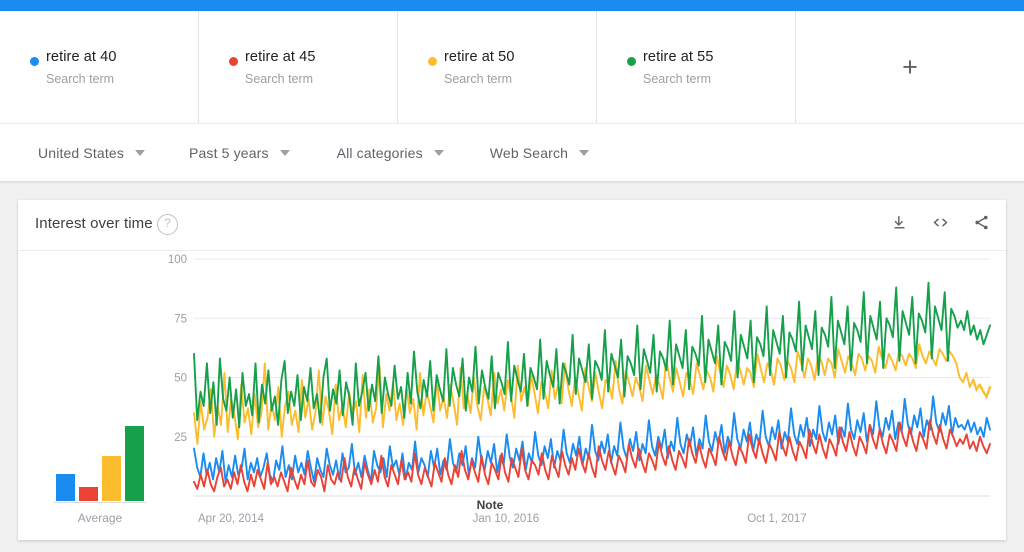 This screenshot has height=552, width=1024. I want to click on average-baseline, so click(100, 502).